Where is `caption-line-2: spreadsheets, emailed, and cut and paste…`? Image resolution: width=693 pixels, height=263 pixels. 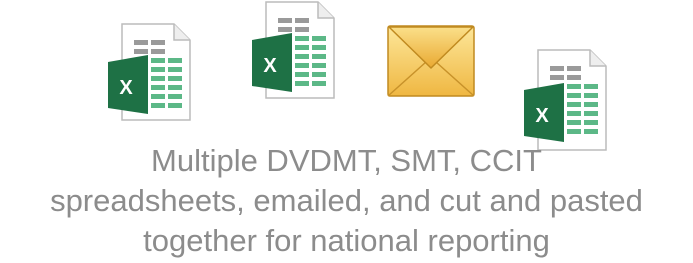
caption-line-2: spreadsheets, emailed, and cut and paste… is located at coordinates (346, 200).